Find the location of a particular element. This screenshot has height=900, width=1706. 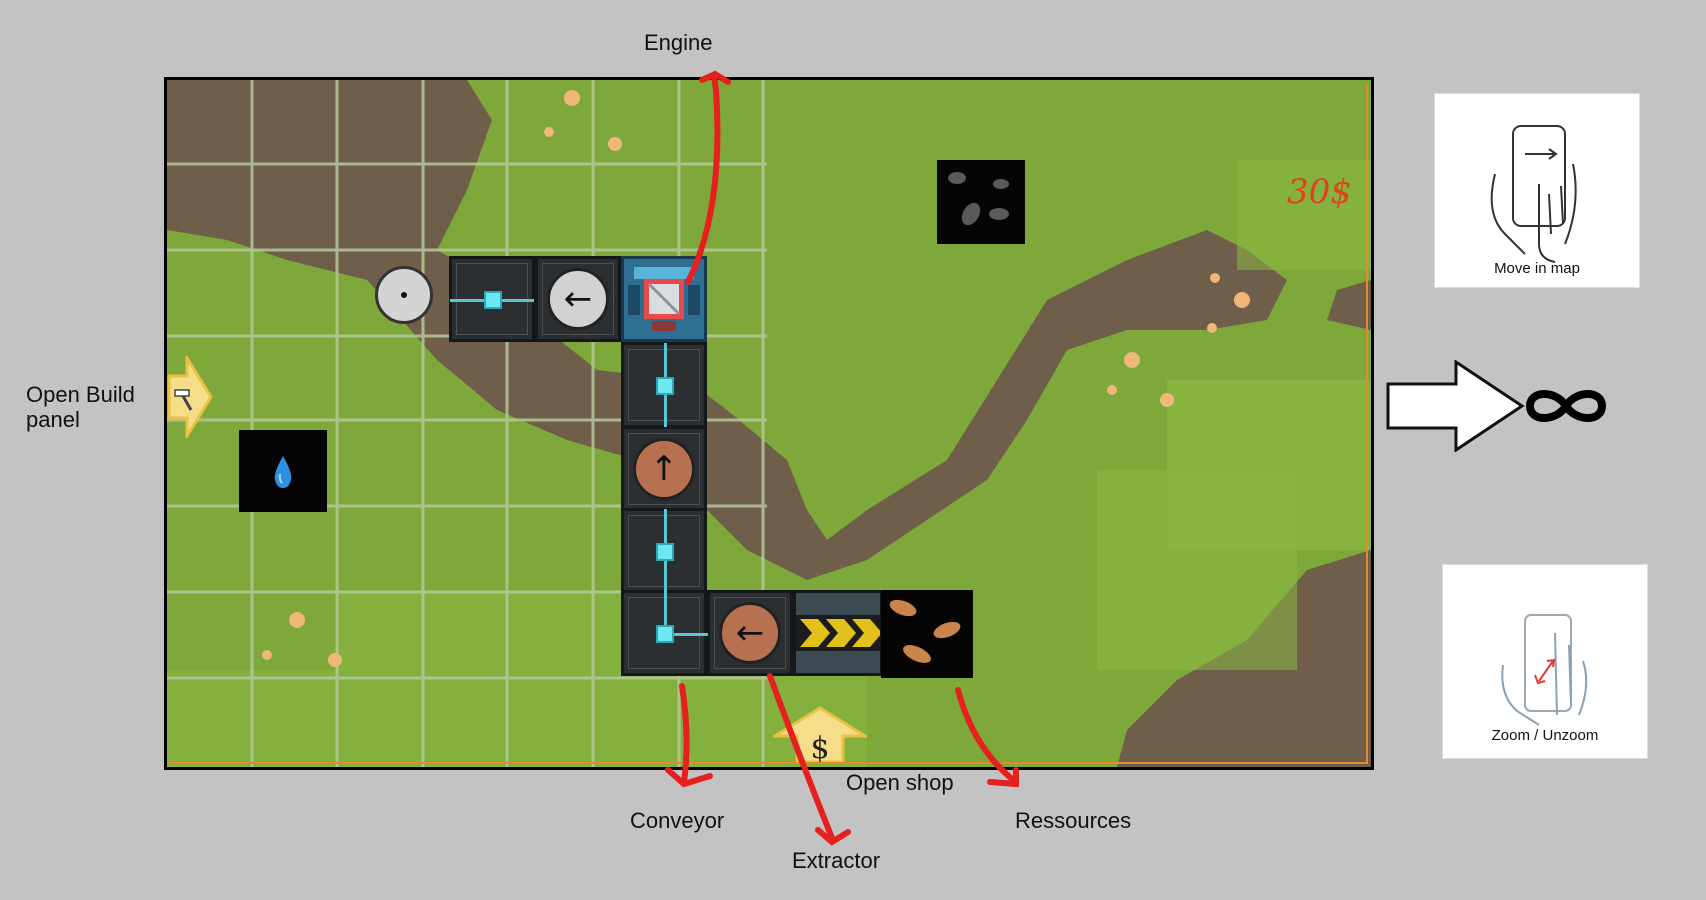

money-counter: 30$ is located at coordinates (1319, 192).